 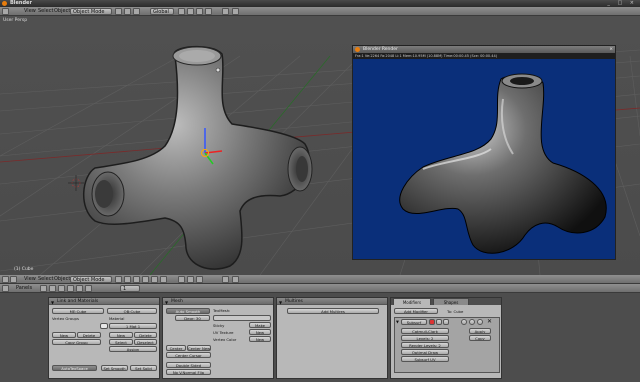 I want to click on modifier-name-field: Subsurf, so click(x=414, y=322).